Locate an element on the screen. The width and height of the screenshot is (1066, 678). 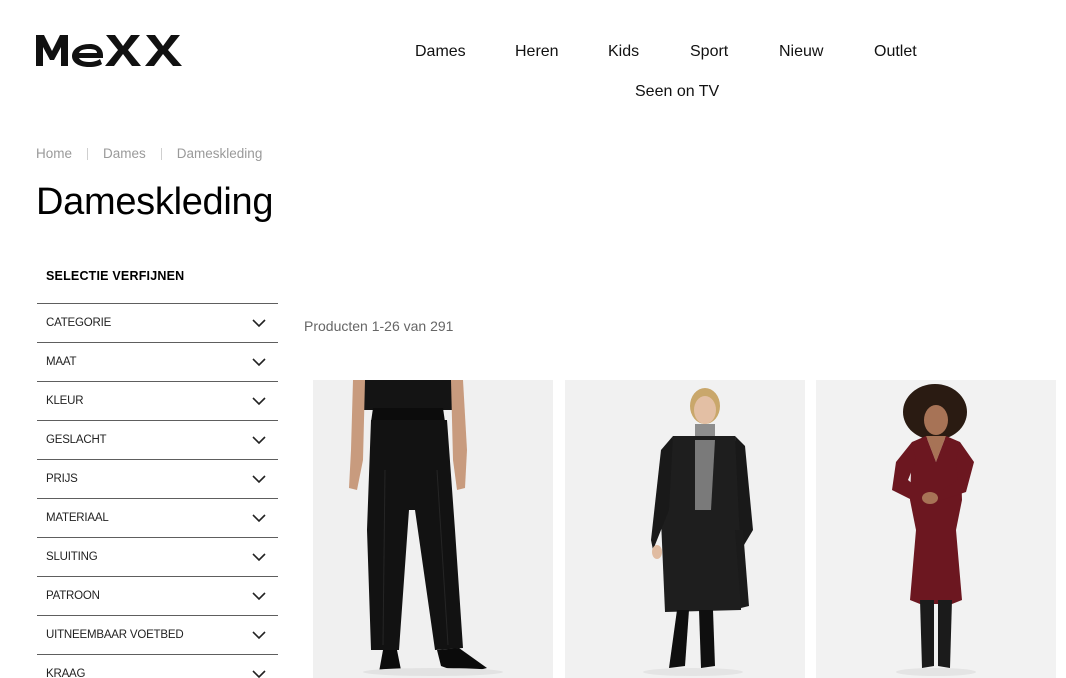
filter-label: MAAT is located at coordinates (61, 362).